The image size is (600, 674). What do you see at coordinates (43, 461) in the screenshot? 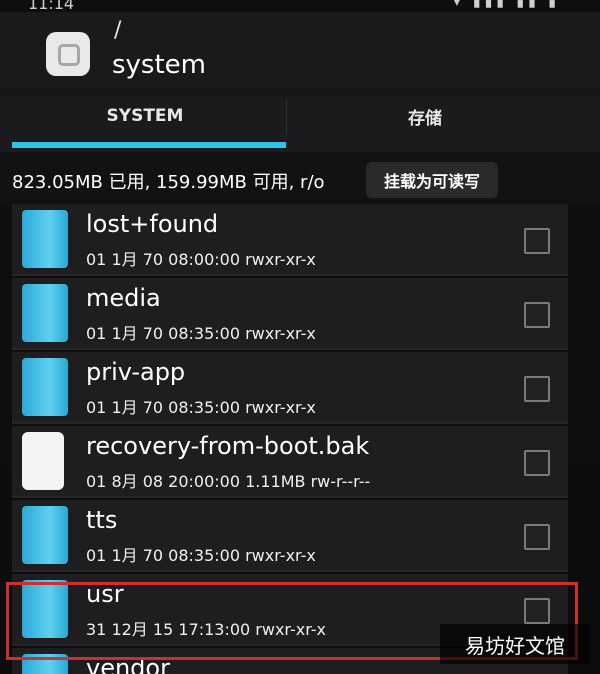
I see `file-icon` at bounding box center [43, 461].